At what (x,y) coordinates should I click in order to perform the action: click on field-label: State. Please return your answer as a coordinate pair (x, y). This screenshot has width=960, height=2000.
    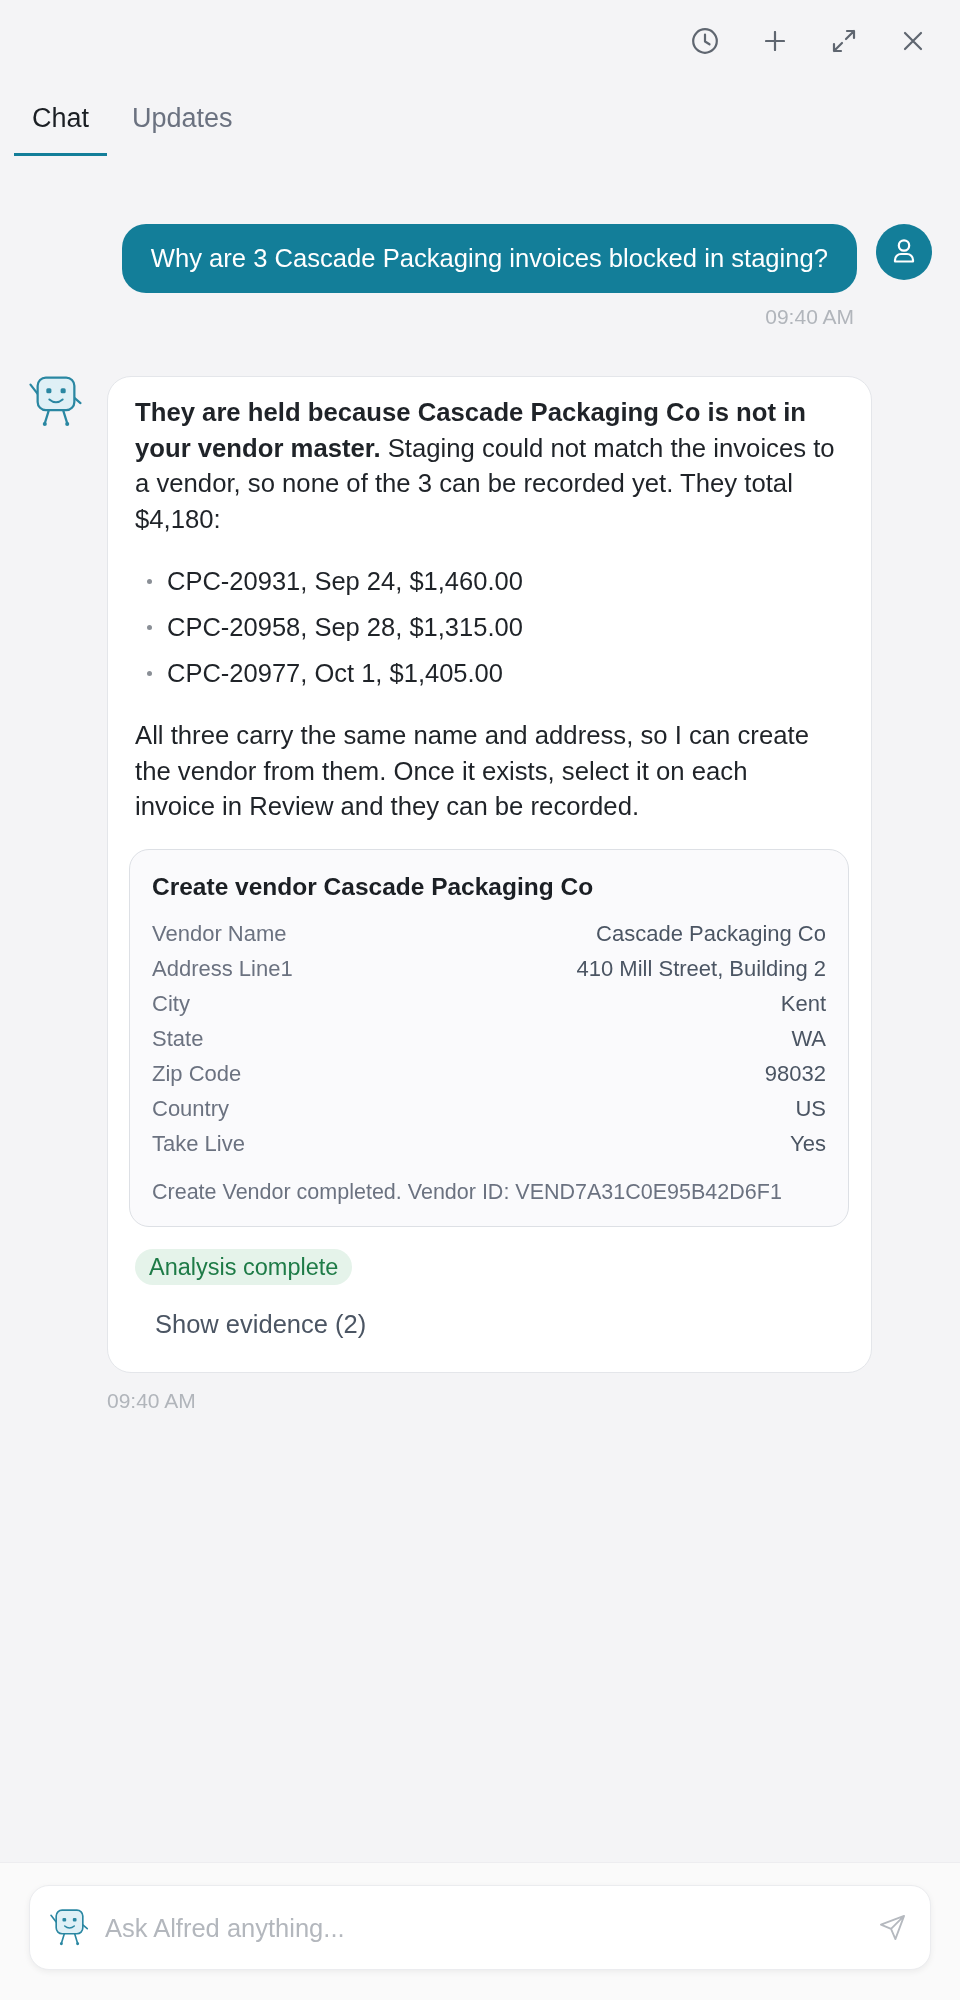
    Looking at the image, I should click on (178, 1038).